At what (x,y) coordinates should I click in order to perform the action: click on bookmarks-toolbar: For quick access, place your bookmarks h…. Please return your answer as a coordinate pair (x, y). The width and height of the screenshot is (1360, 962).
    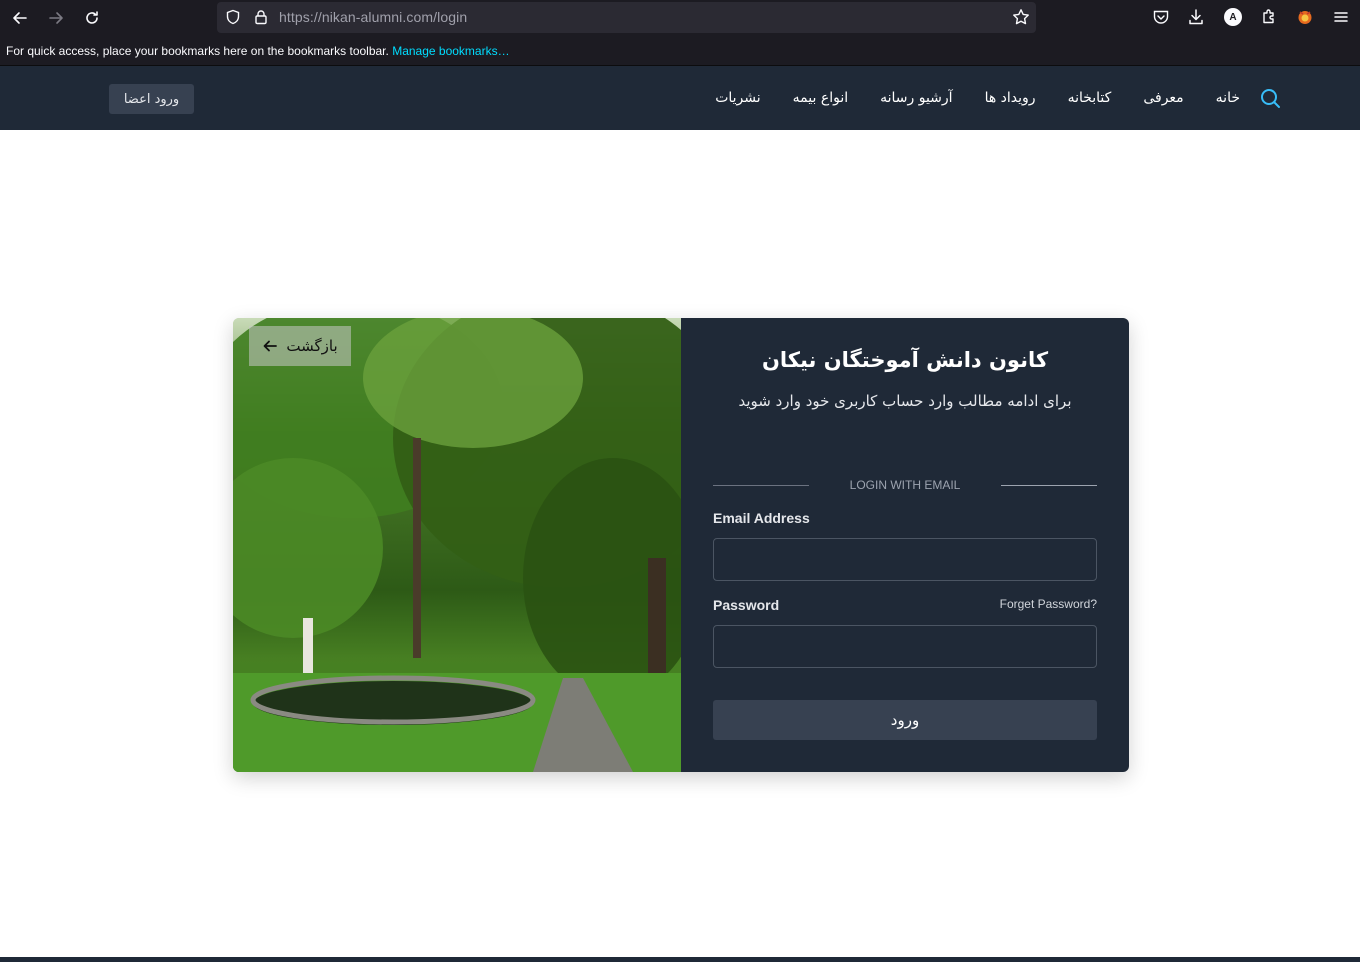
    Looking at the image, I should click on (680, 51).